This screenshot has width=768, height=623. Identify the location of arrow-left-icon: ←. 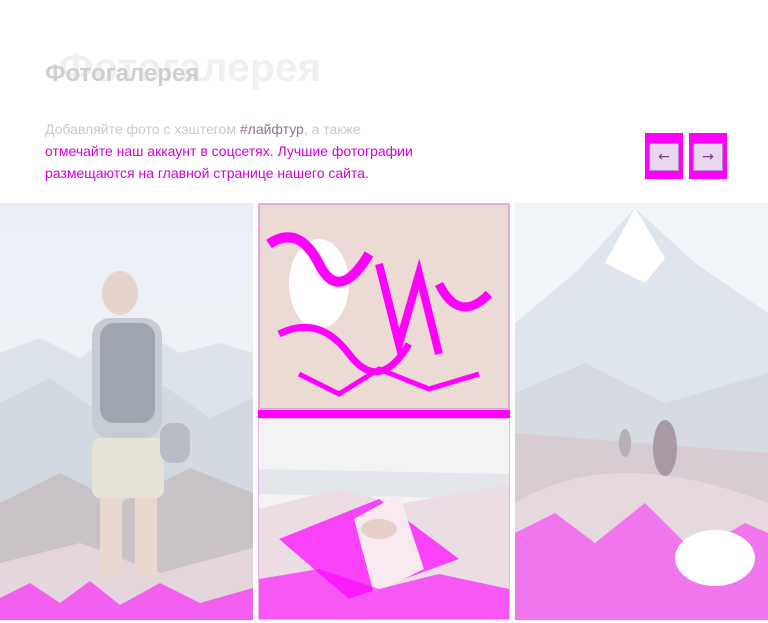
(664, 157).